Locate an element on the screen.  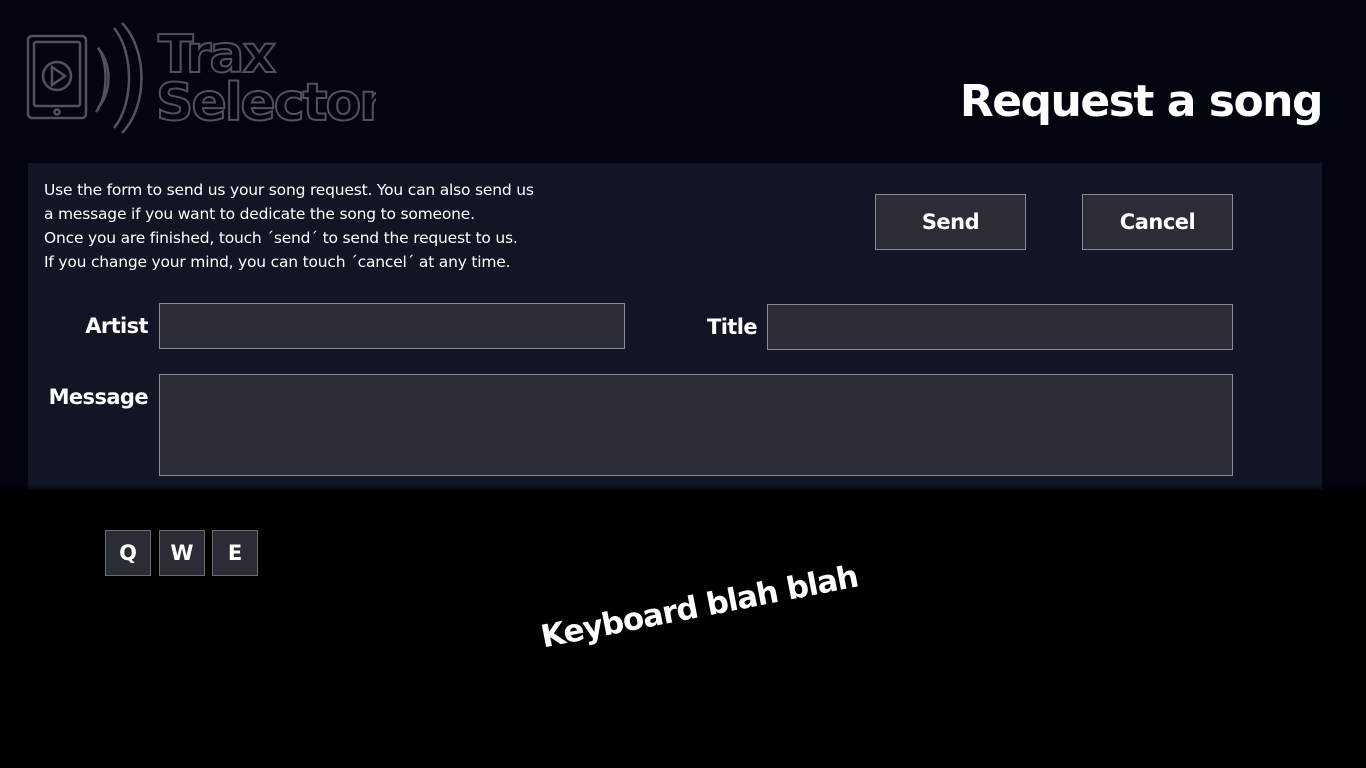
page-title: Request a song is located at coordinates (1141, 101).